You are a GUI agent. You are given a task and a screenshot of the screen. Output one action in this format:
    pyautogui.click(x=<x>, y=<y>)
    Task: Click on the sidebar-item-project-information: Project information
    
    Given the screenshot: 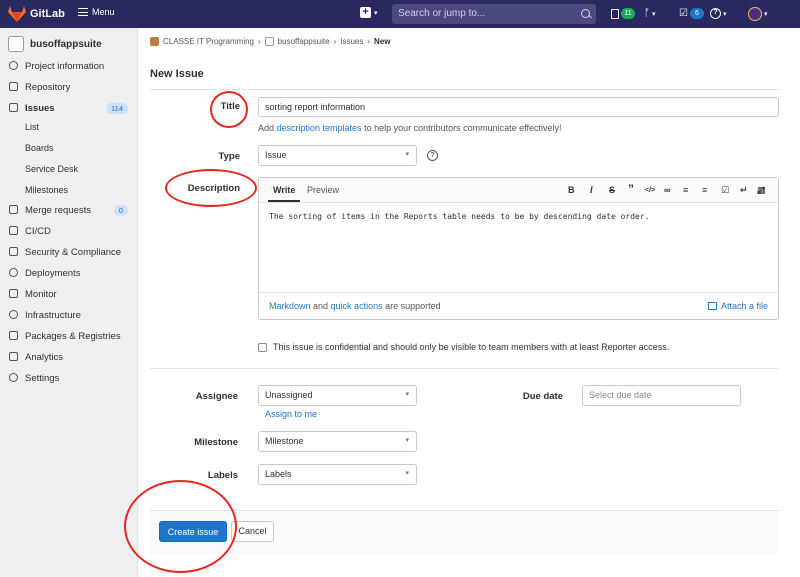 What is the action you would take?
    pyautogui.click(x=69, y=66)
    